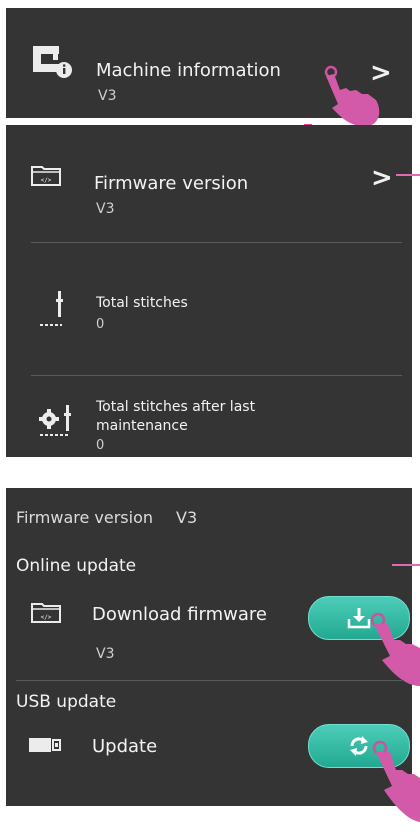 This screenshot has width=420, height=832. What do you see at coordinates (142, 303) in the screenshot?
I see `total-stitches-title: Total stitches` at bounding box center [142, 303].